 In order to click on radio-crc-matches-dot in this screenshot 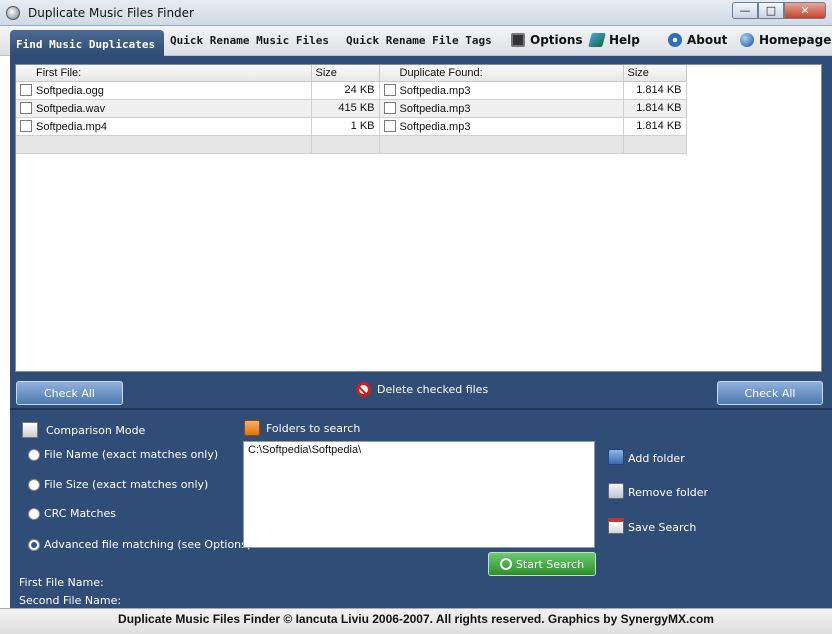, I will do `click(34, 513)`.